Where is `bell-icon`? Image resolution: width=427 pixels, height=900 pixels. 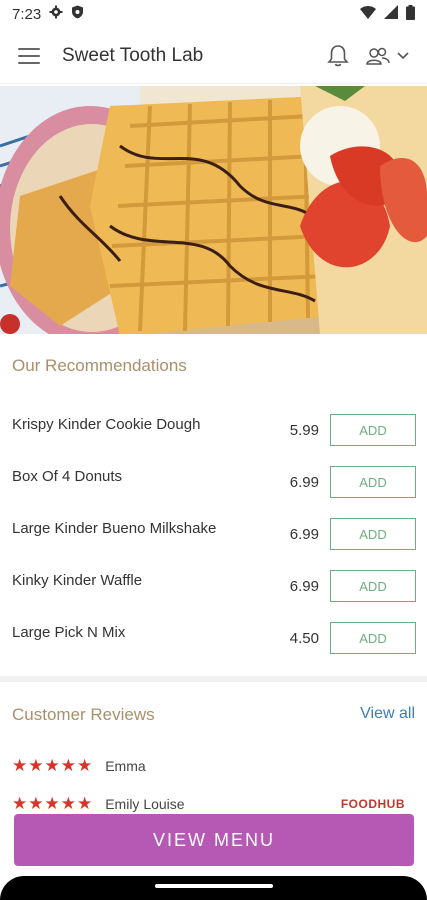 bell-icon is located at coordinates (338, 56).